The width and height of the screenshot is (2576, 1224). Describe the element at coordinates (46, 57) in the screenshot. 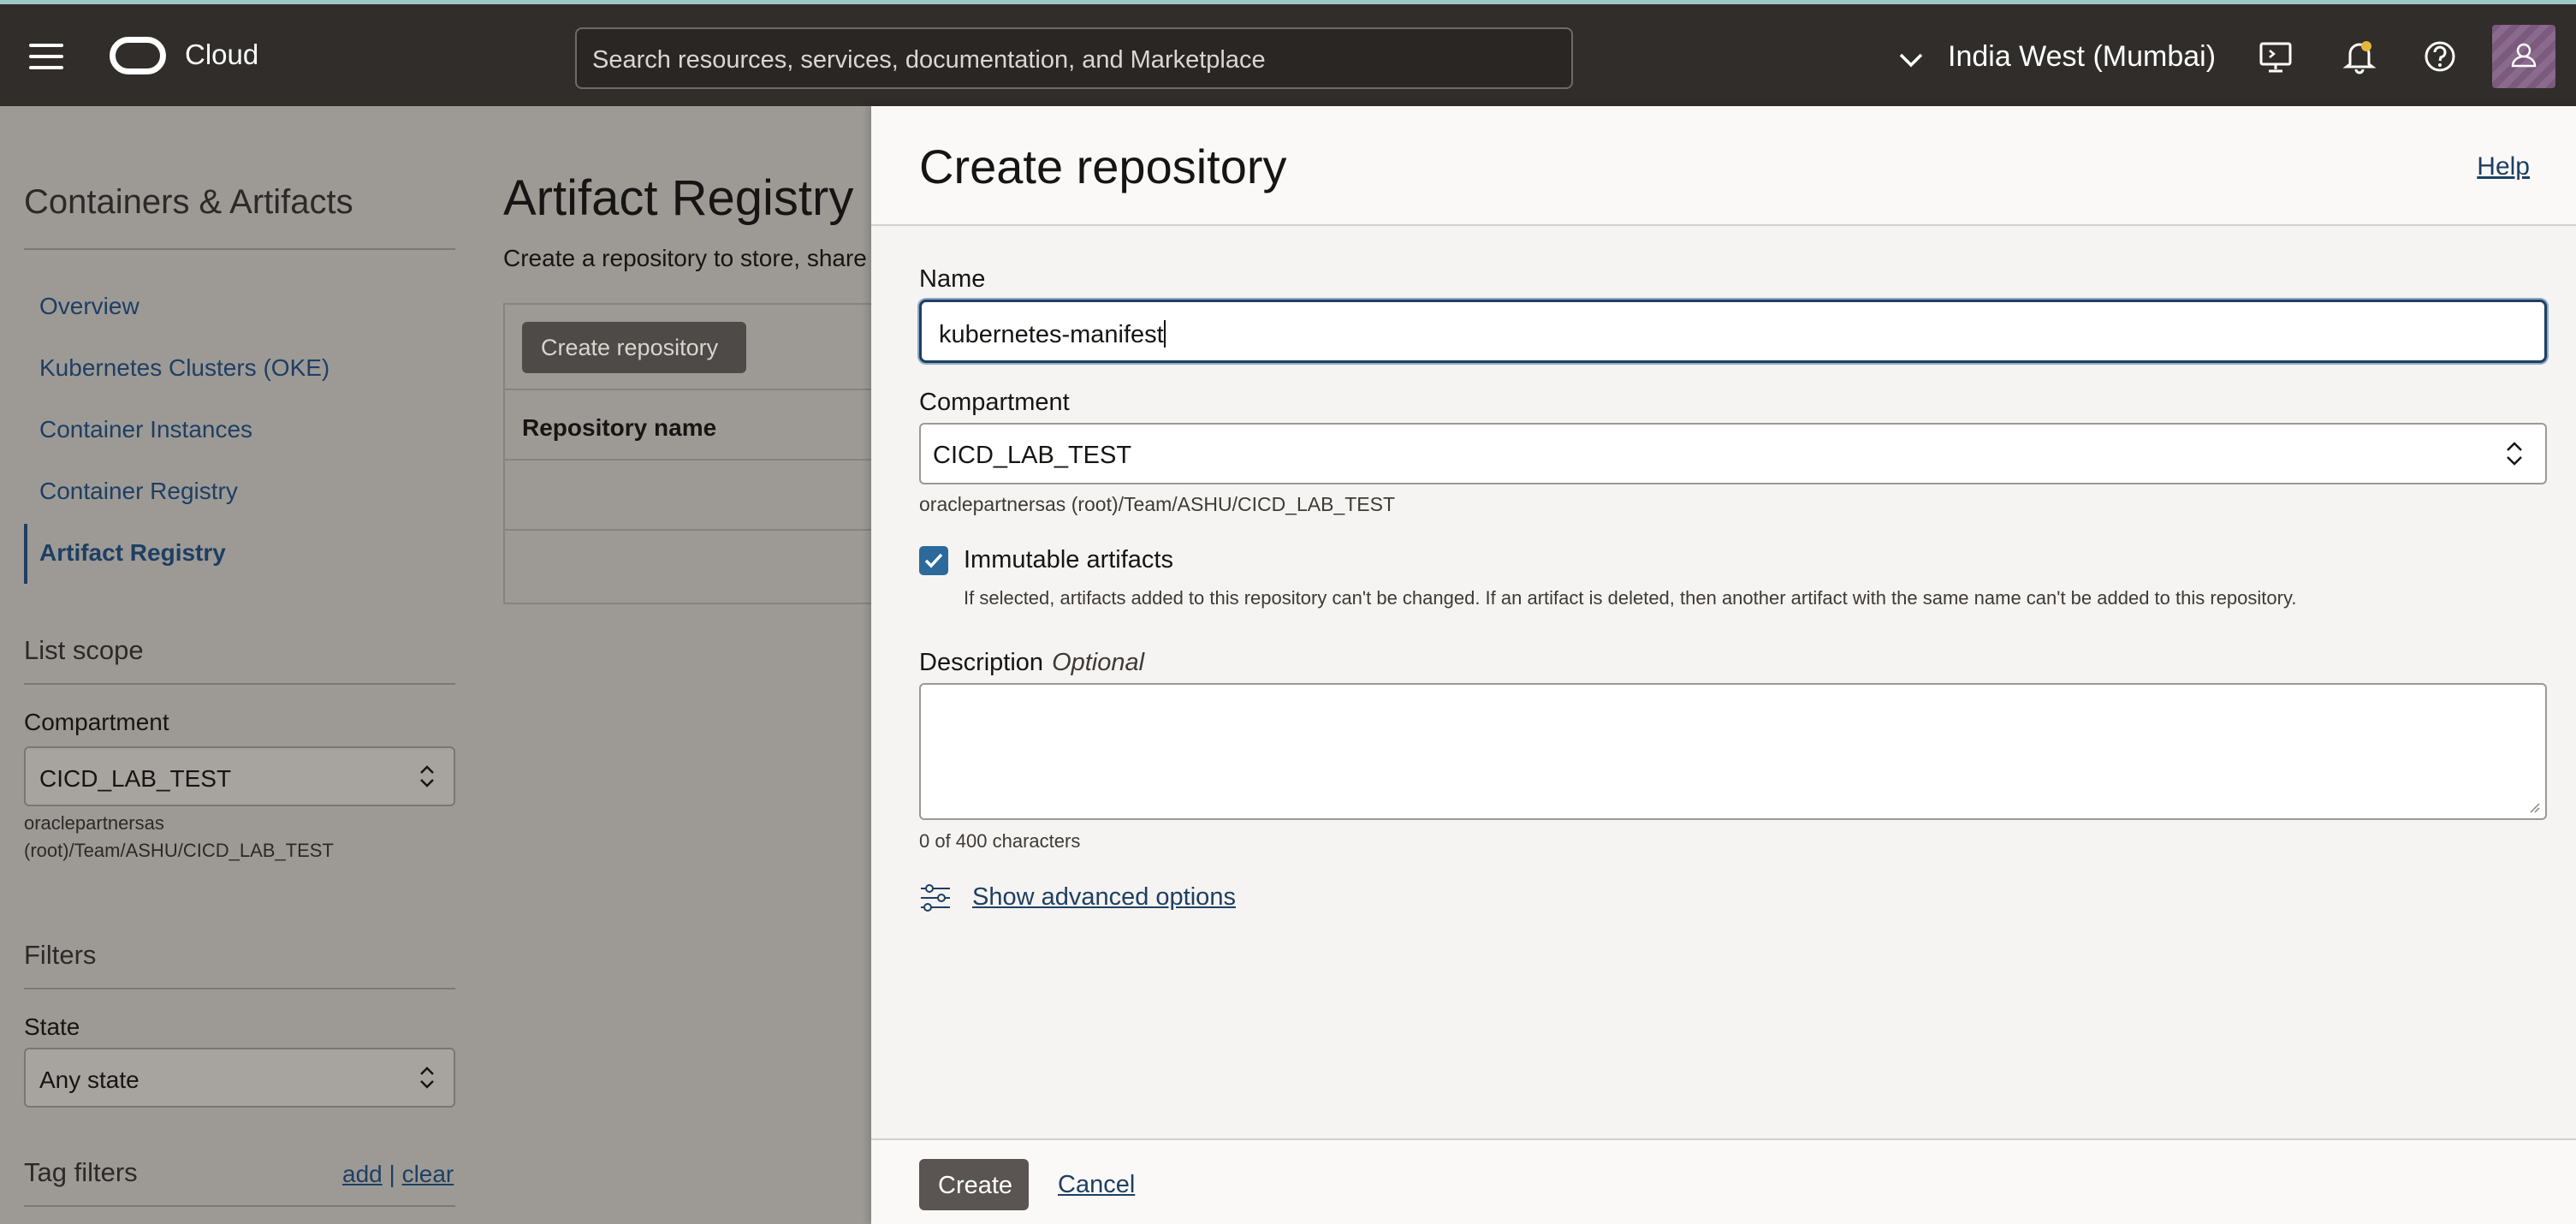

I see `hamburger-menu-icon` at that location.